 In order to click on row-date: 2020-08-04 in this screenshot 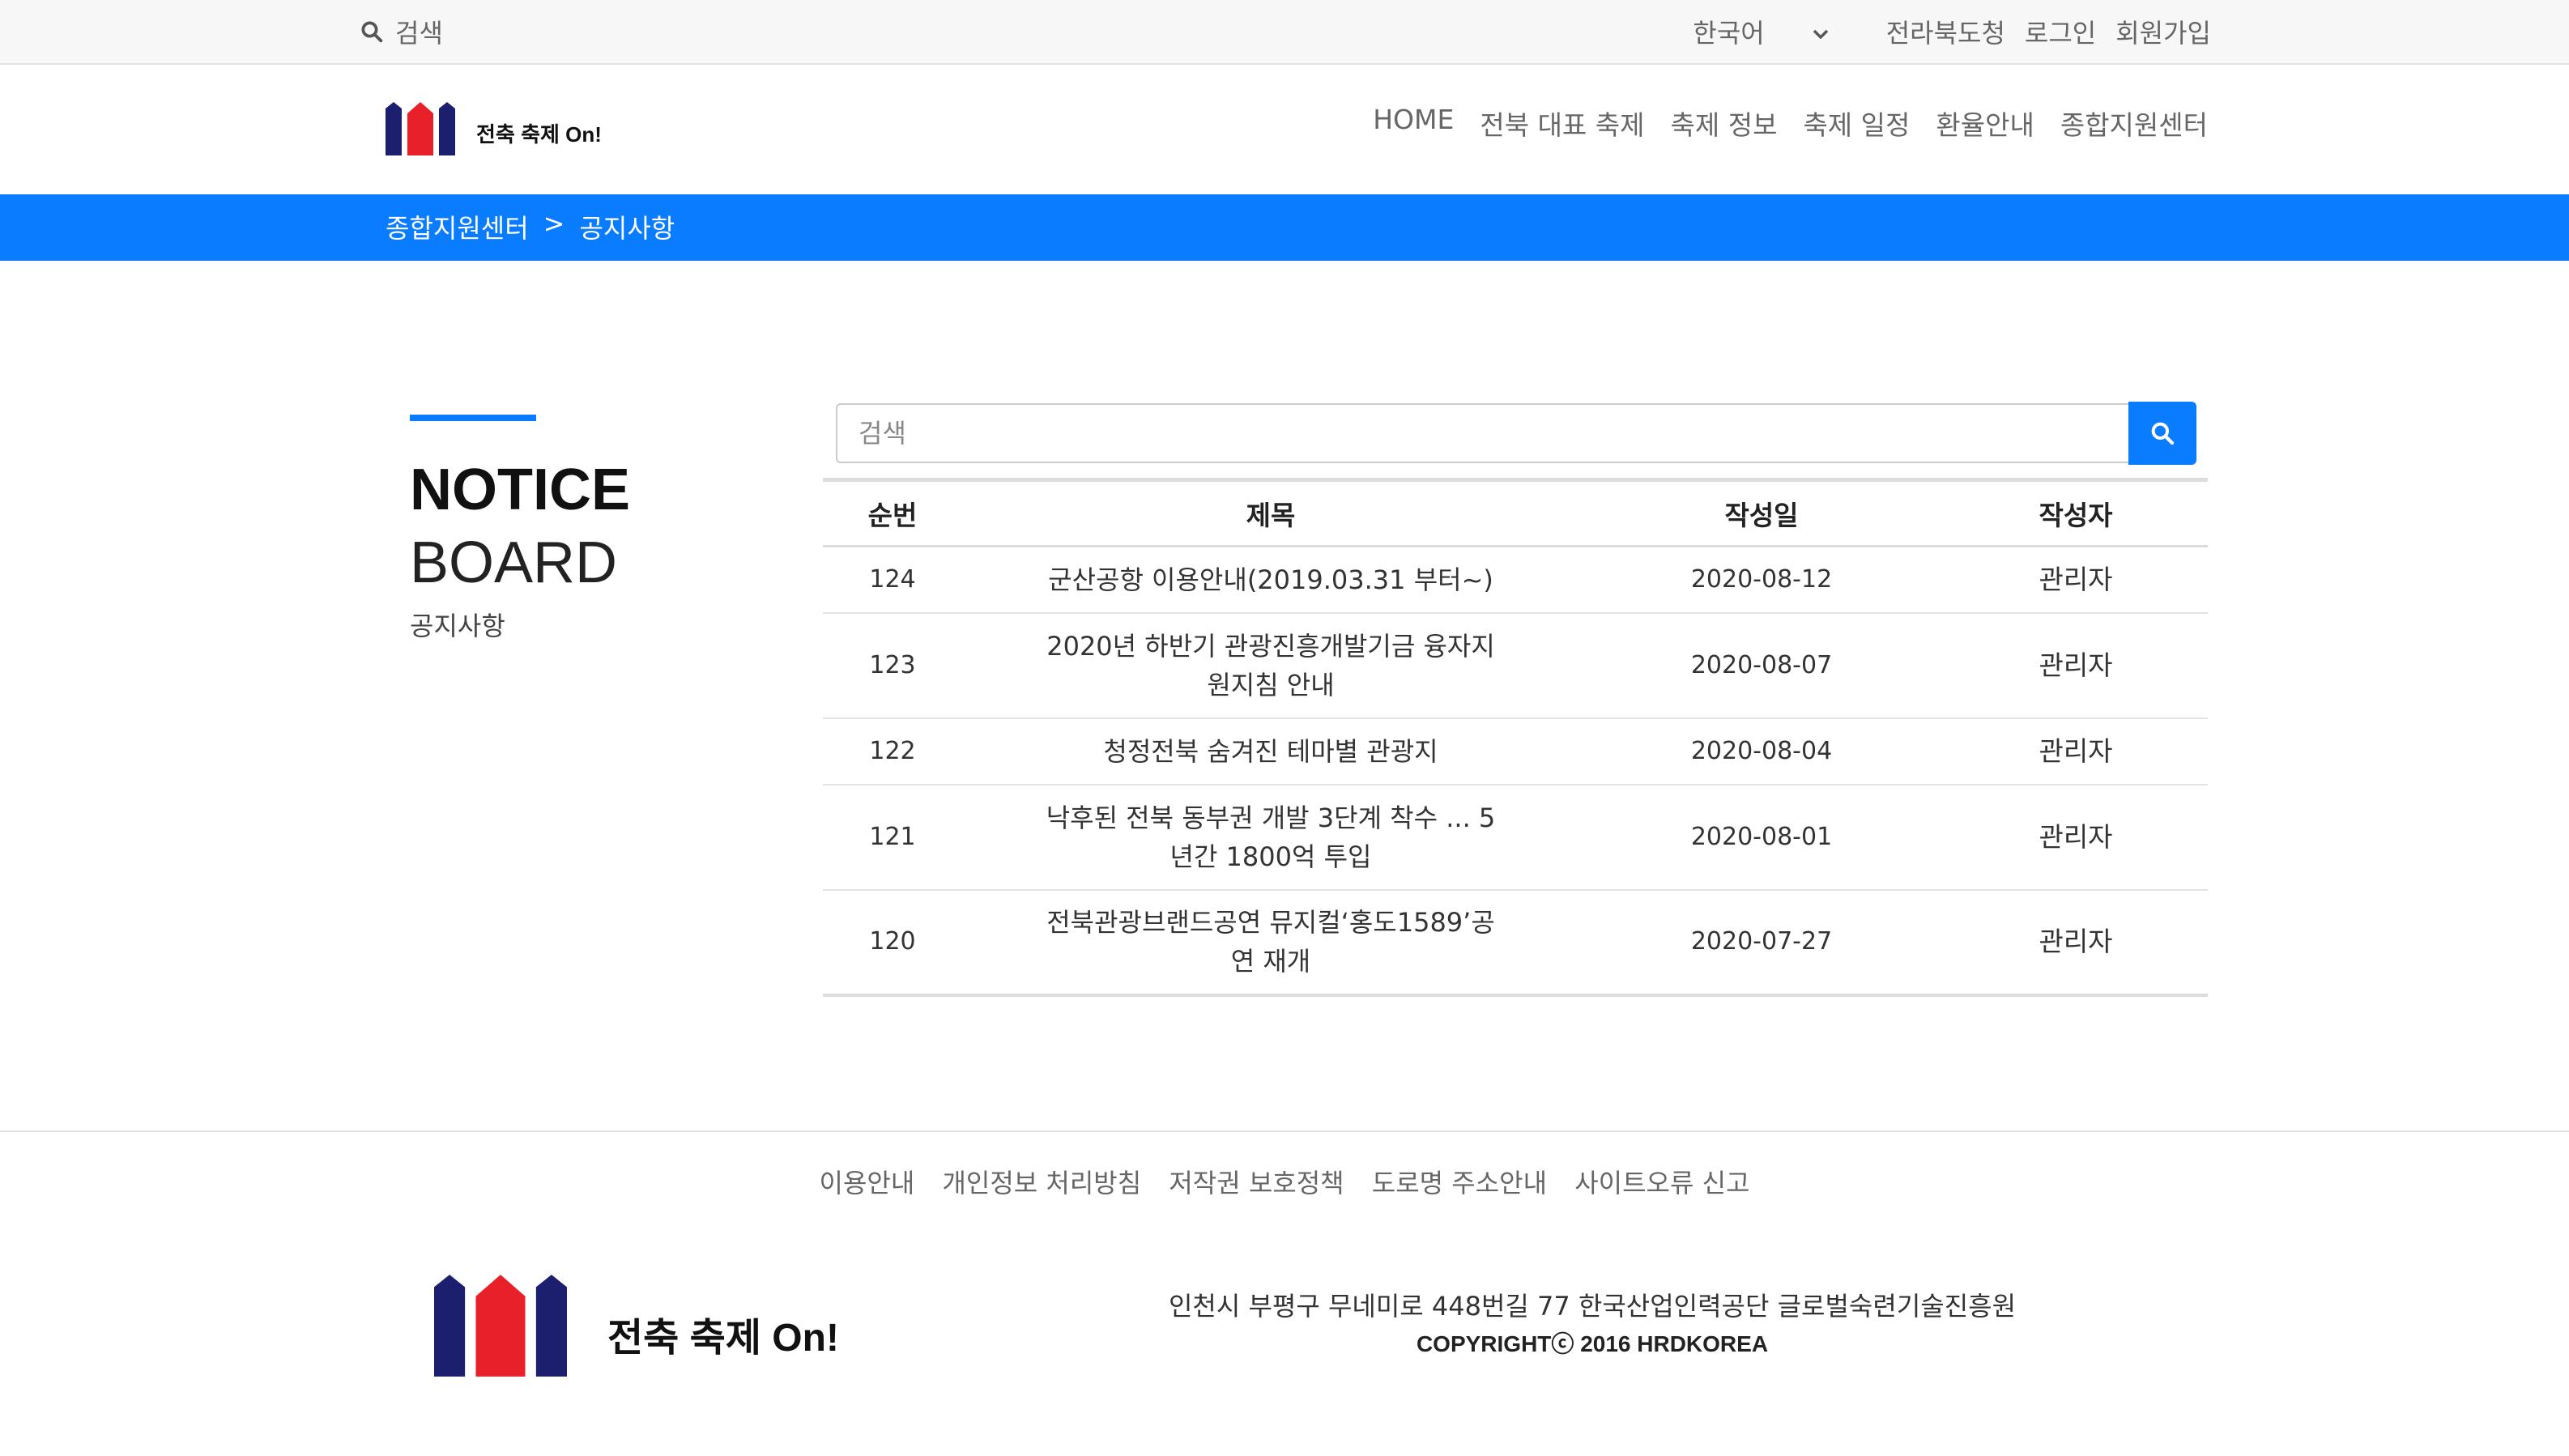, I will do `click(1761, 751)`.